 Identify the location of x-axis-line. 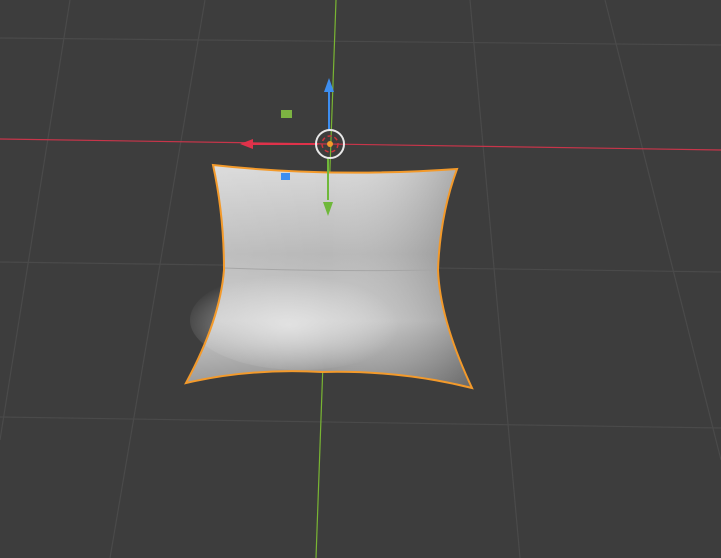
(360, 144).